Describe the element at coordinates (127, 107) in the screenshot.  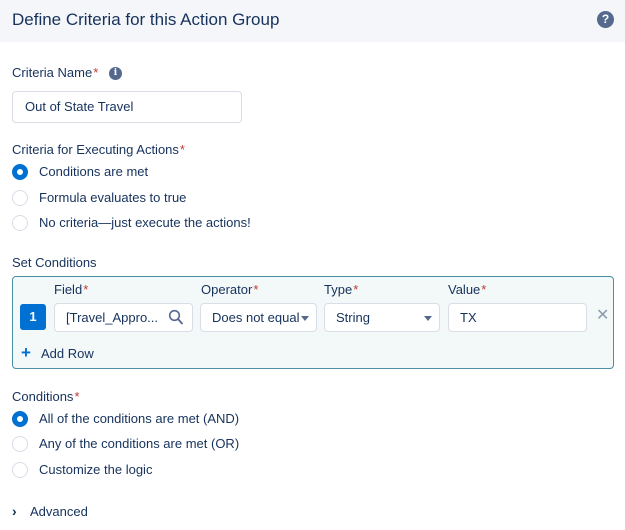
I see `criteria-name-input: Out of State Travel` at that location.